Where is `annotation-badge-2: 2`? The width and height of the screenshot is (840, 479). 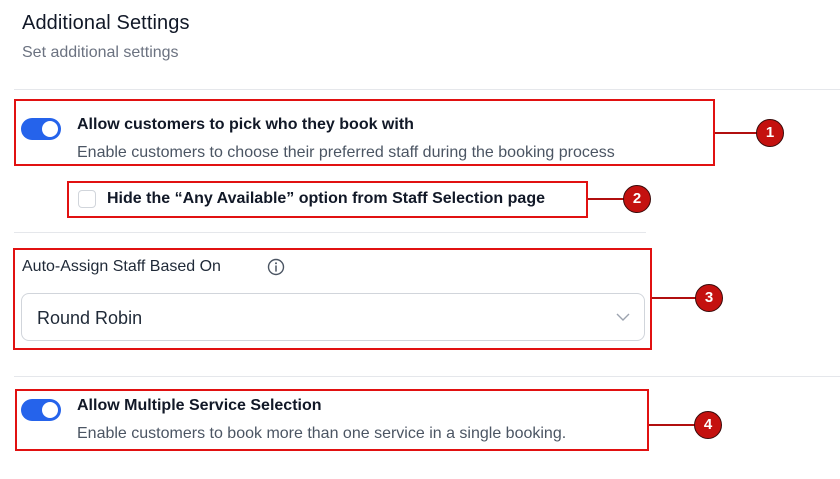
annotation-badge-2: 2 is located at coordinates (637, 199).